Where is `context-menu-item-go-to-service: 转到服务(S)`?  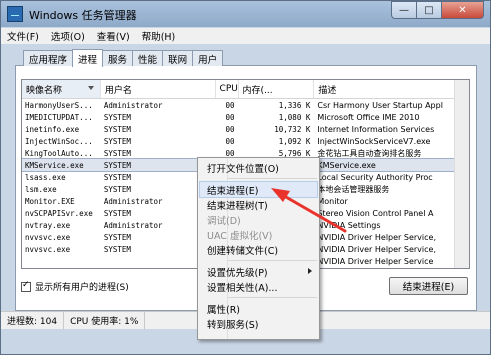 context-menu-item-go-to-service: 转到服务(S) is located at coordinates (258, 323).